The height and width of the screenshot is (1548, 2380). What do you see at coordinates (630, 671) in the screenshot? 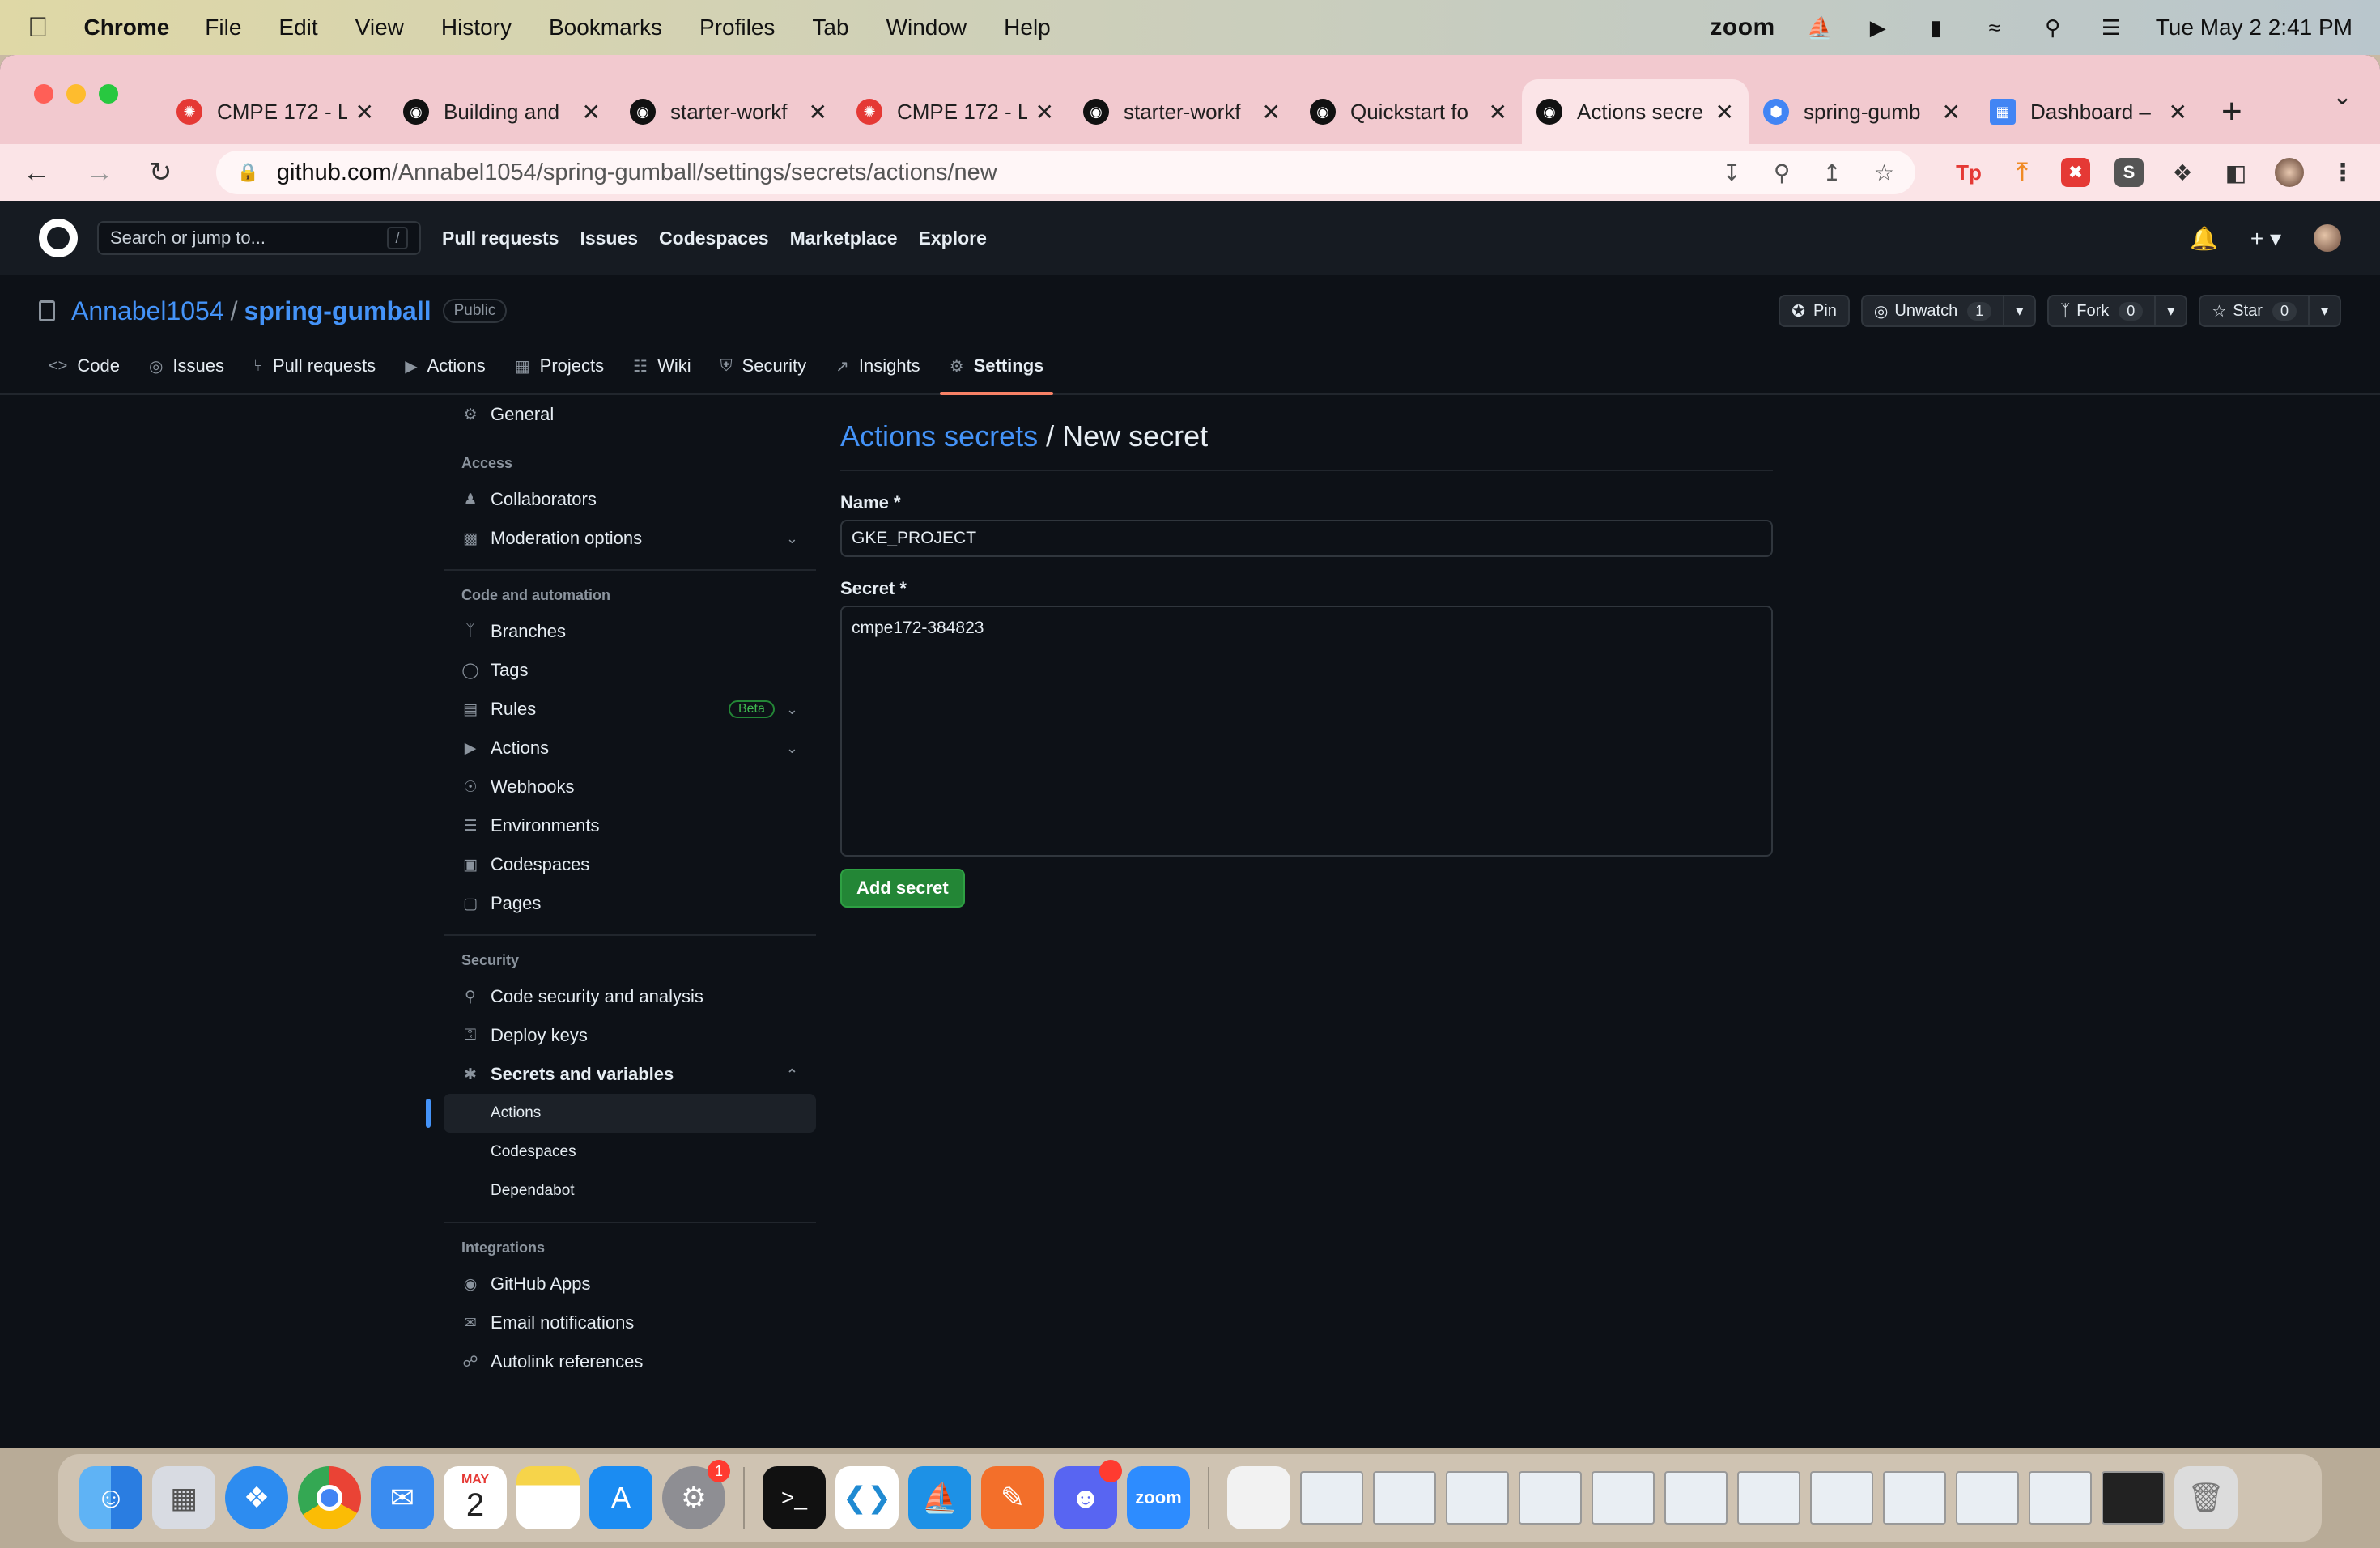
I see `sidebar-item-tags: ◯ Tags` at bounding box center [630, 671].